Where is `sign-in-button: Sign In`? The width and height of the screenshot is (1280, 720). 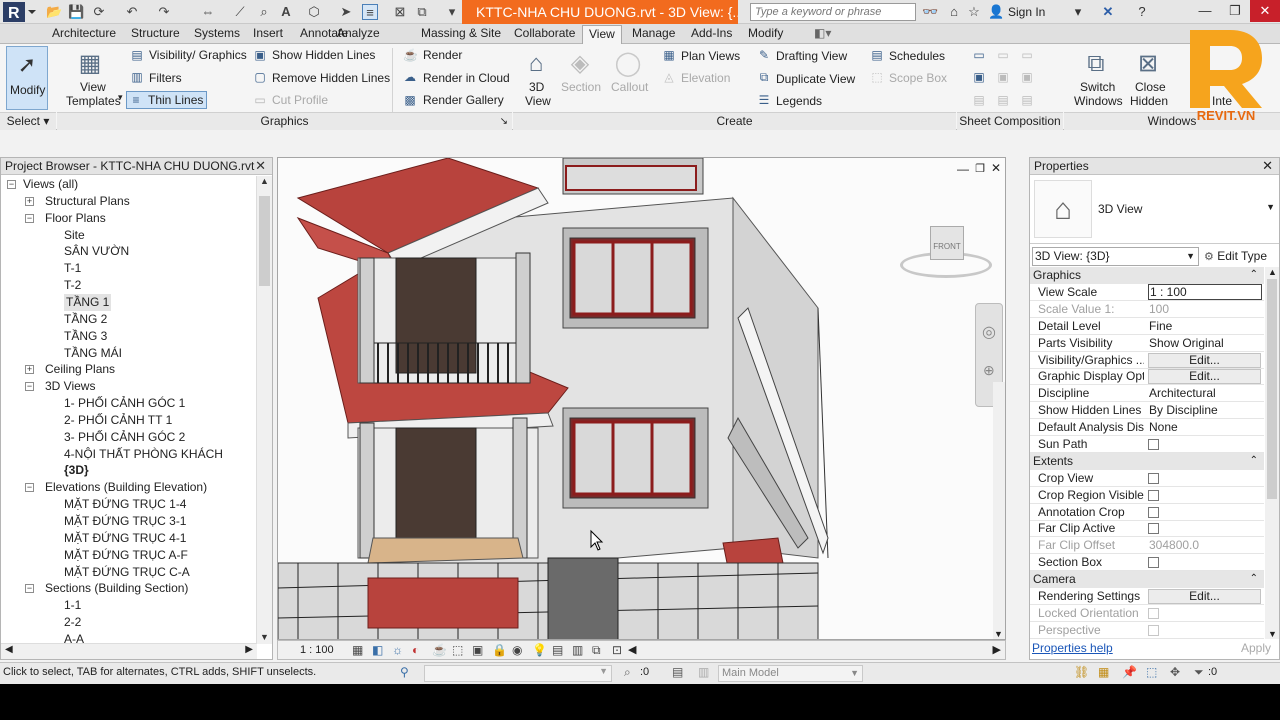 sign-in-button: Sign In is located at coordinates (1026, 12).